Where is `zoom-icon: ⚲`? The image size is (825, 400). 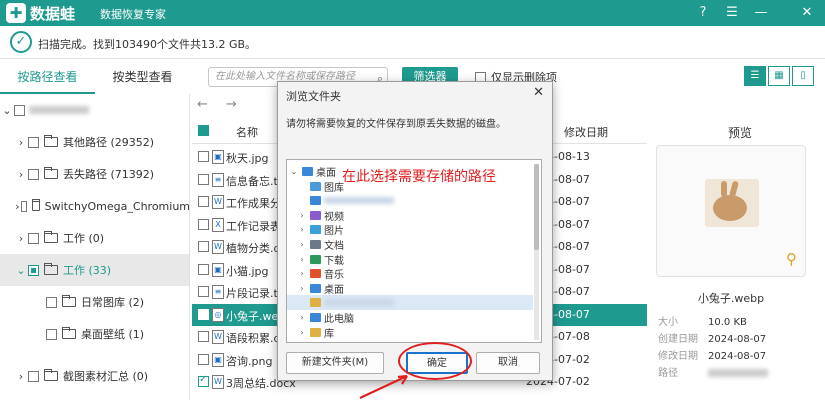 zoom-icon: ⚲ is located at coordinates (791, 259).